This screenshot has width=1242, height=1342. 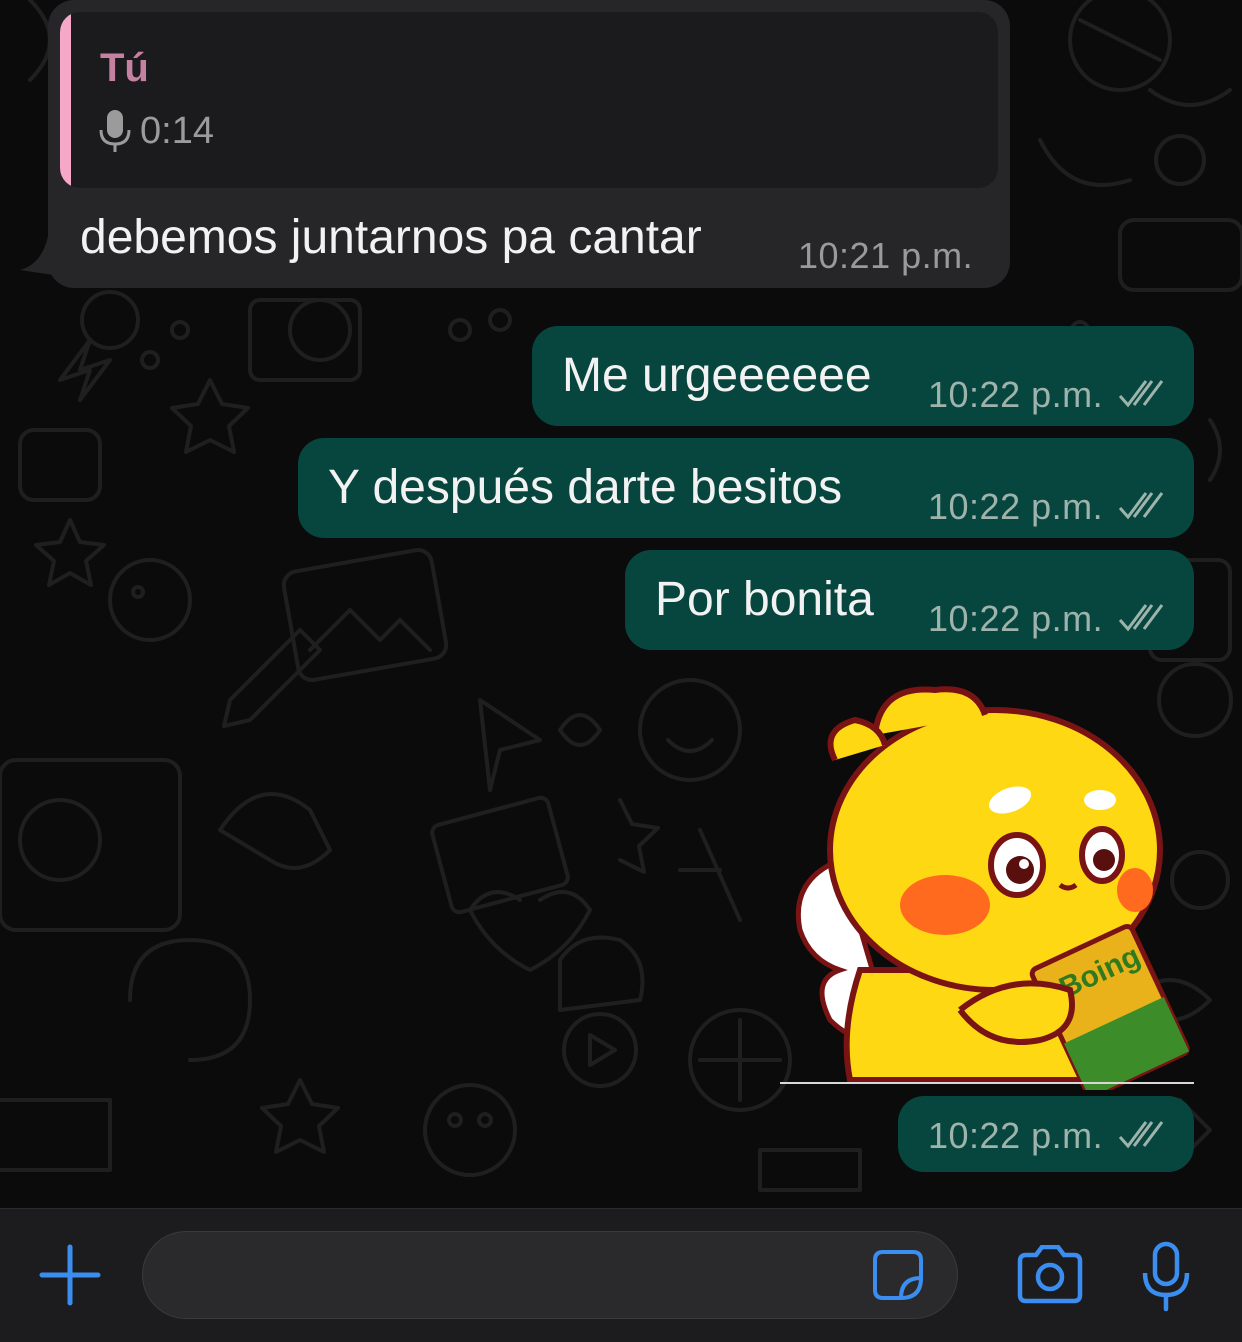 I want to click on message-text: debemos juntarnos pa cantar, so click(x=391, y=237).